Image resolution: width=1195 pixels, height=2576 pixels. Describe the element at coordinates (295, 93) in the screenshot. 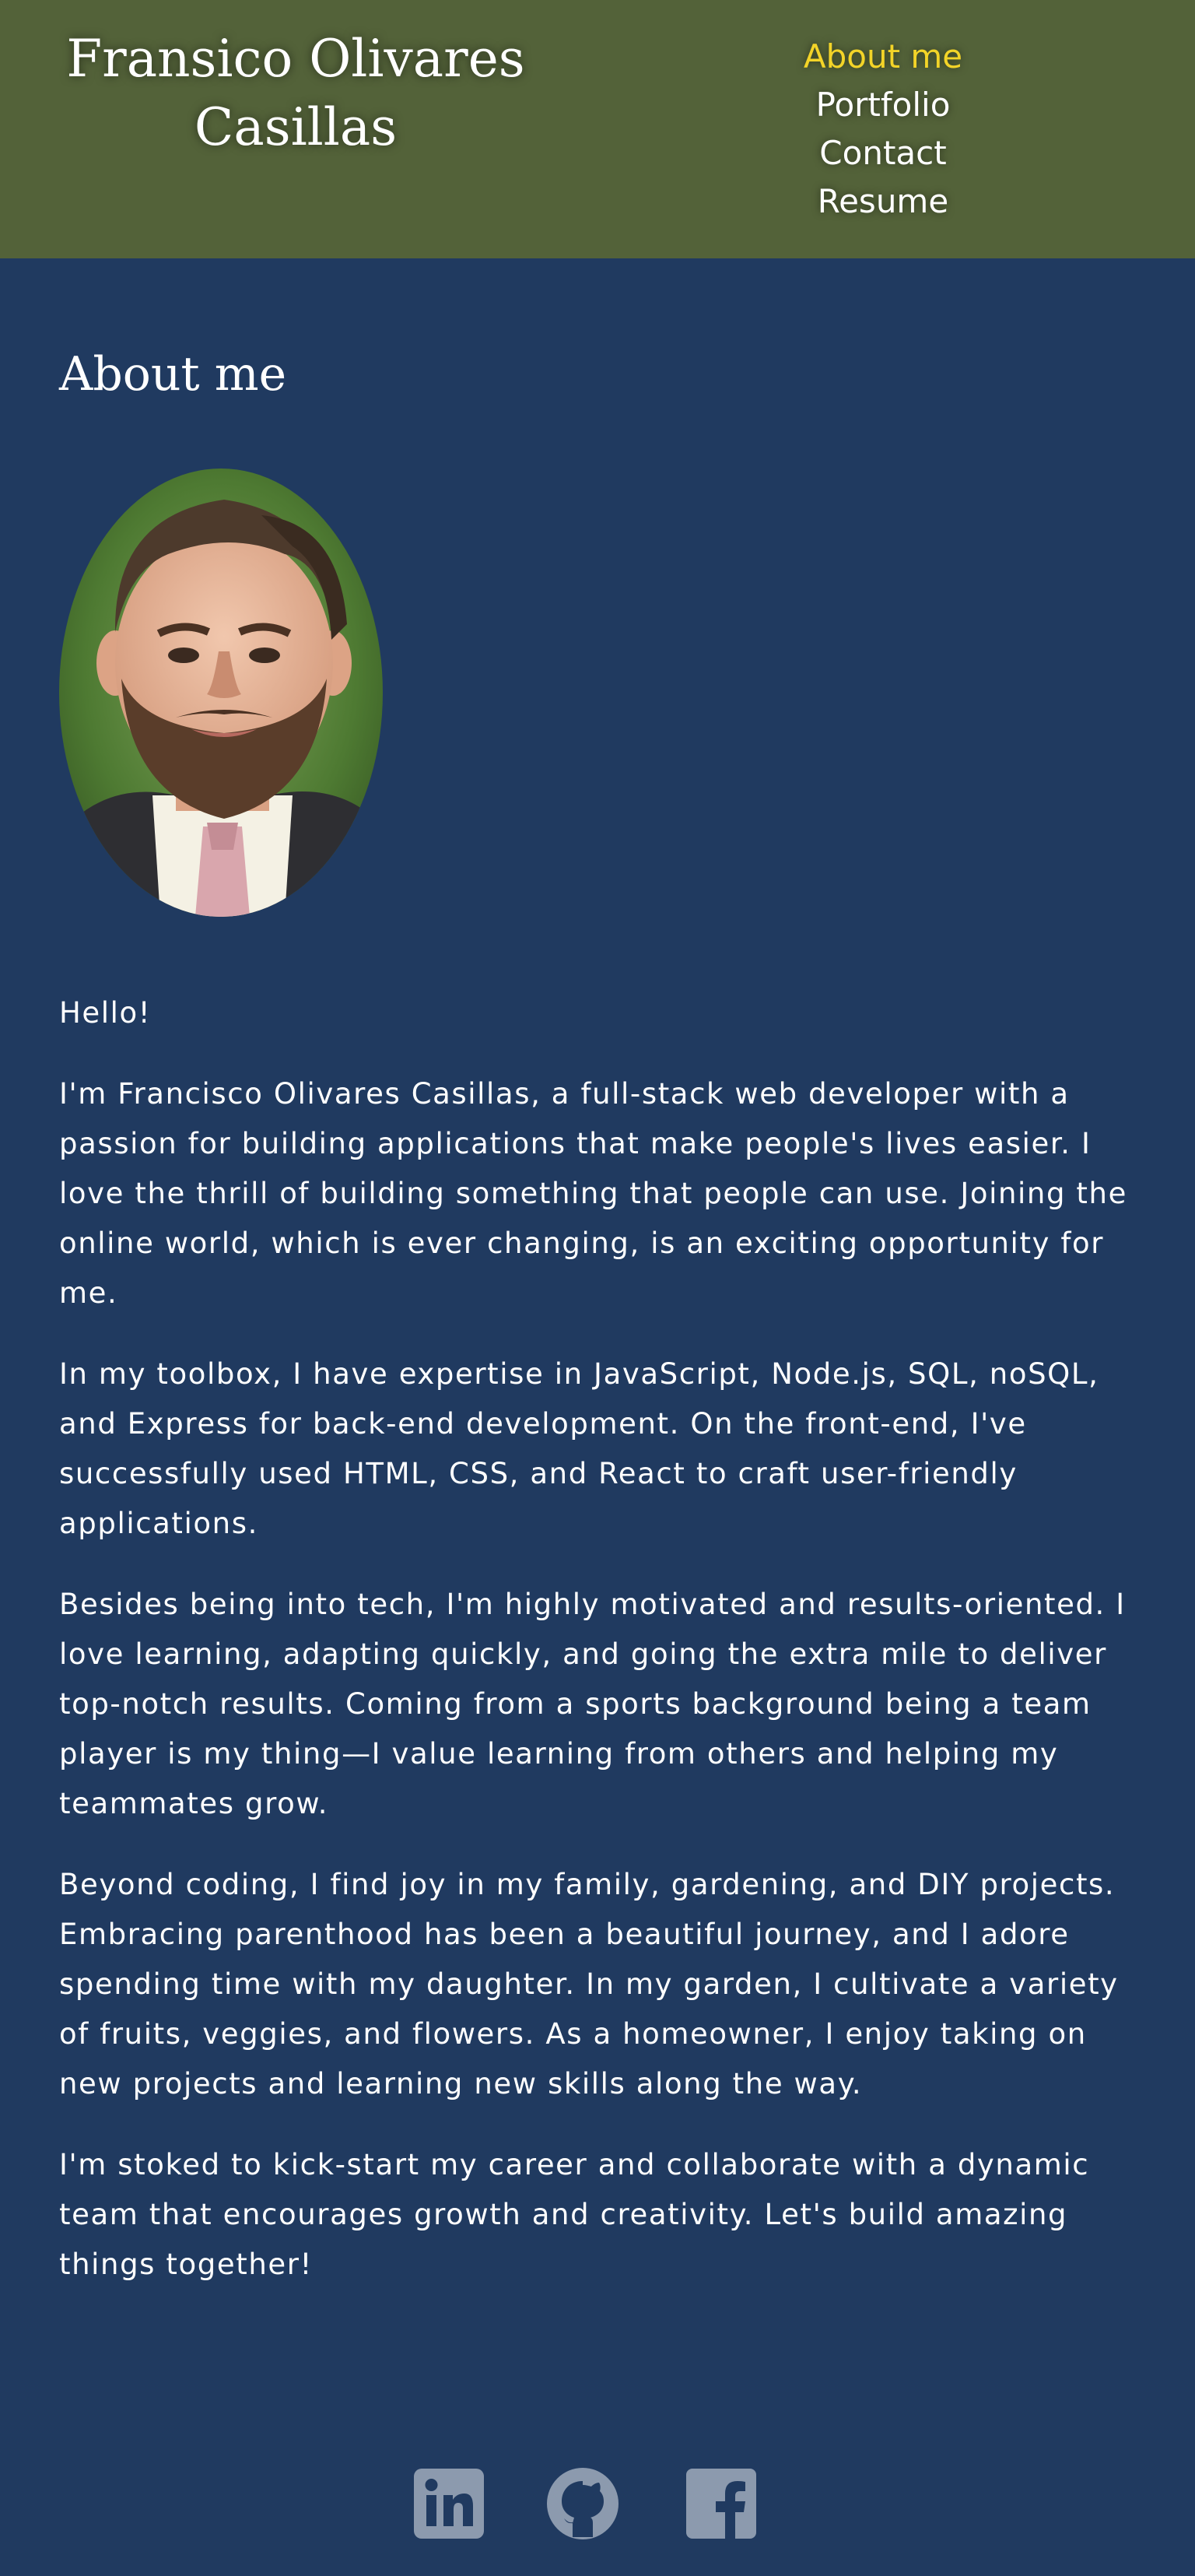

I see `site-title: Fransico Olivares Casillas` at that location.